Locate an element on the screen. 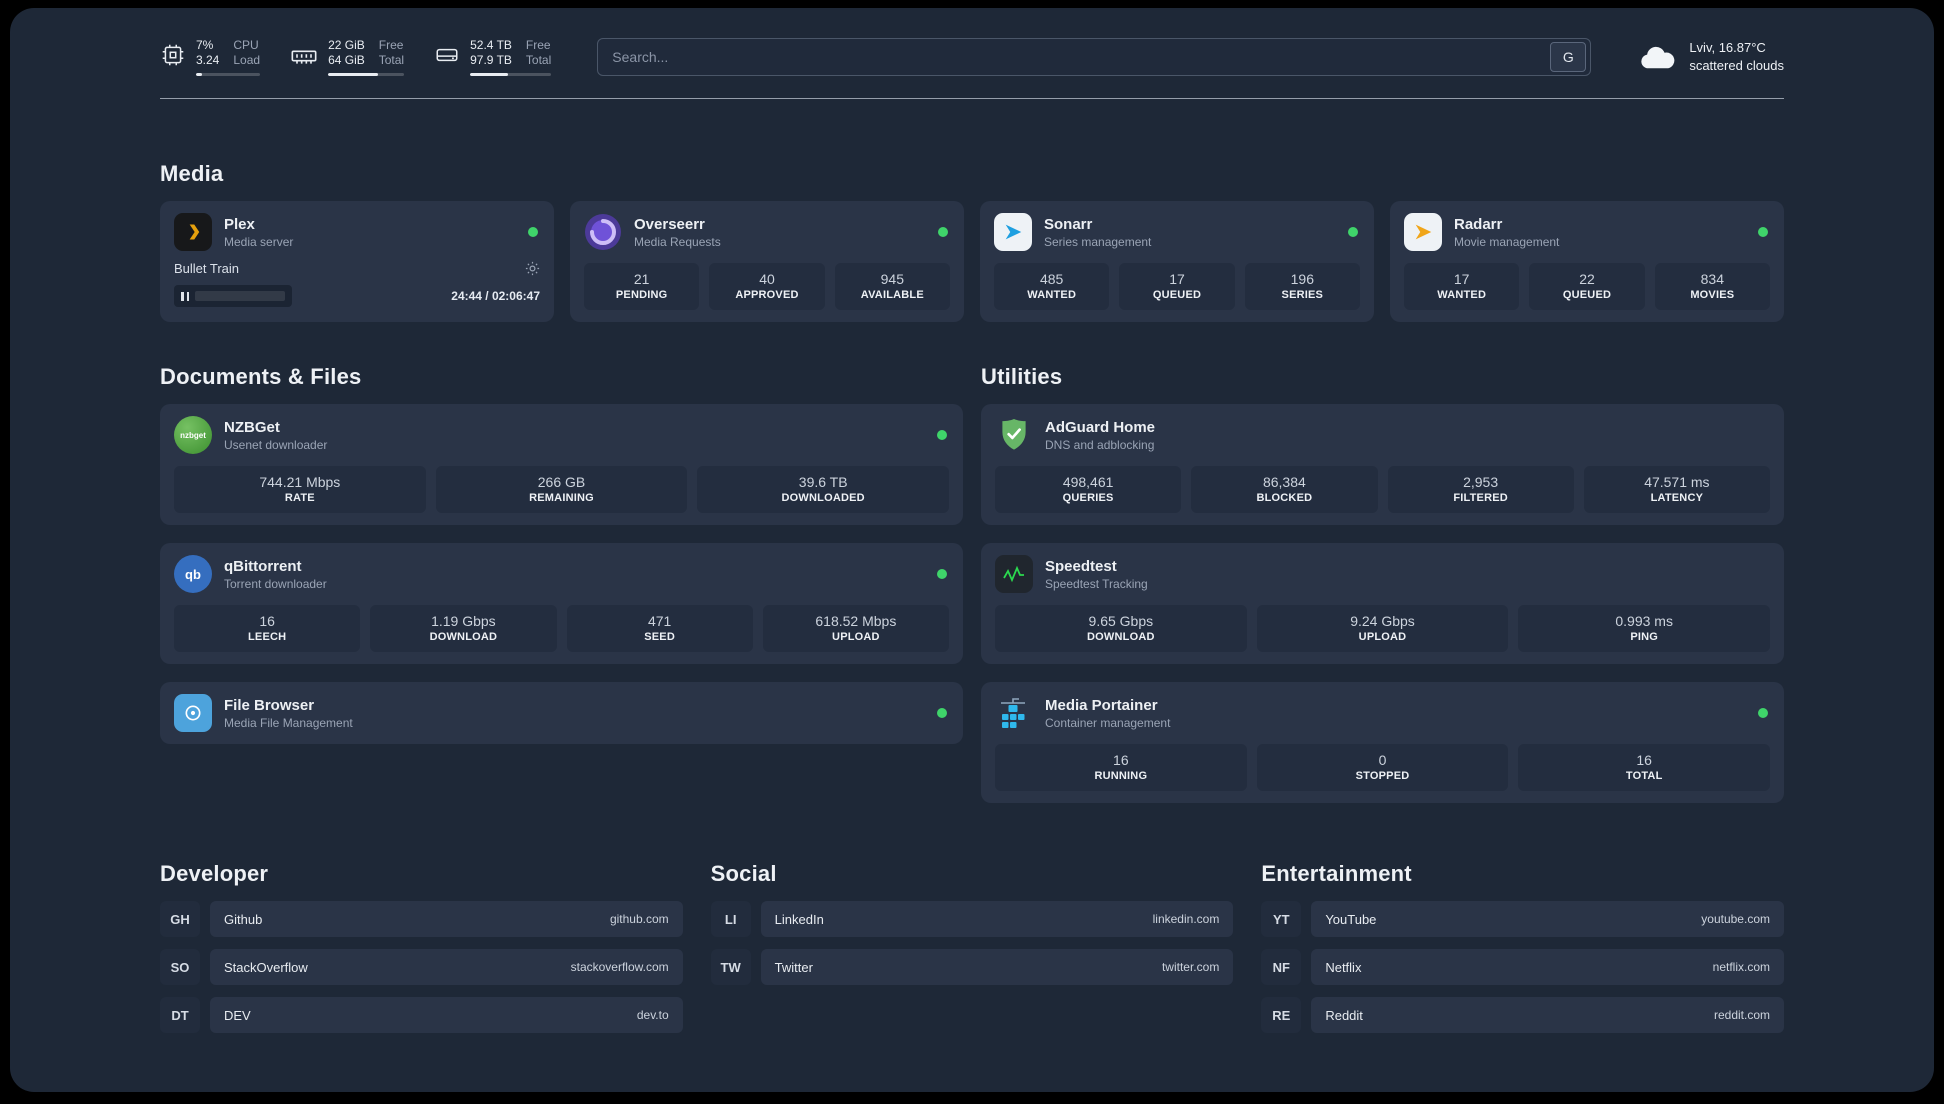 The image size is (1944, 1104). stat-approved: 40 APPROVED is located at coordinates (767, 286).